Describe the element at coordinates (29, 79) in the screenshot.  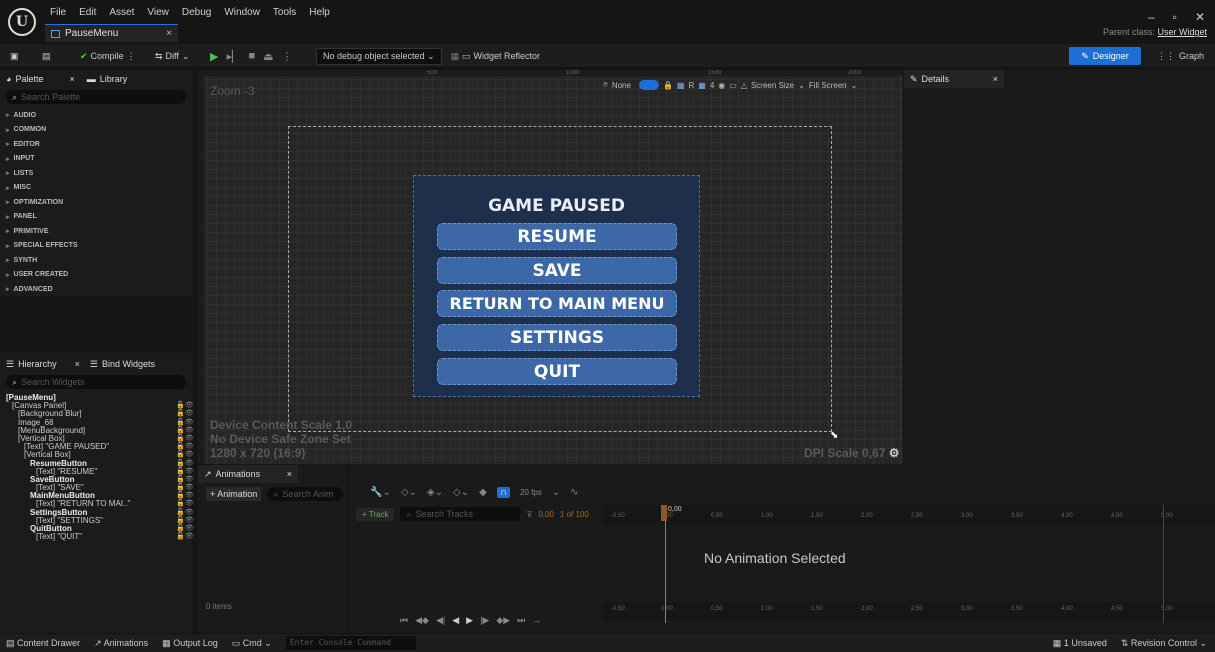
I see `palette-tab: Palette` at that location.